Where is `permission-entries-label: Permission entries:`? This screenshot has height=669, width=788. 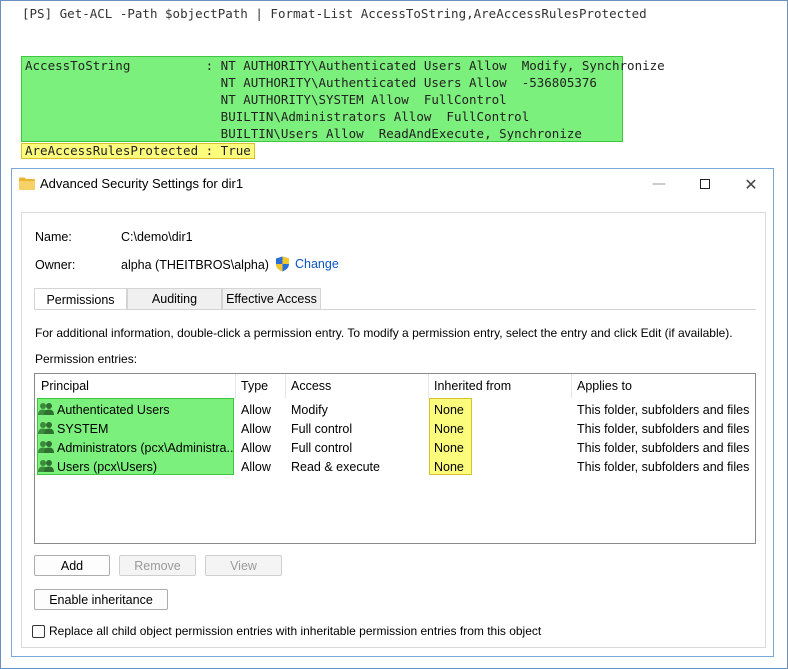 permission-entries-label: Permission entries: is located at coordinates (86, 359).